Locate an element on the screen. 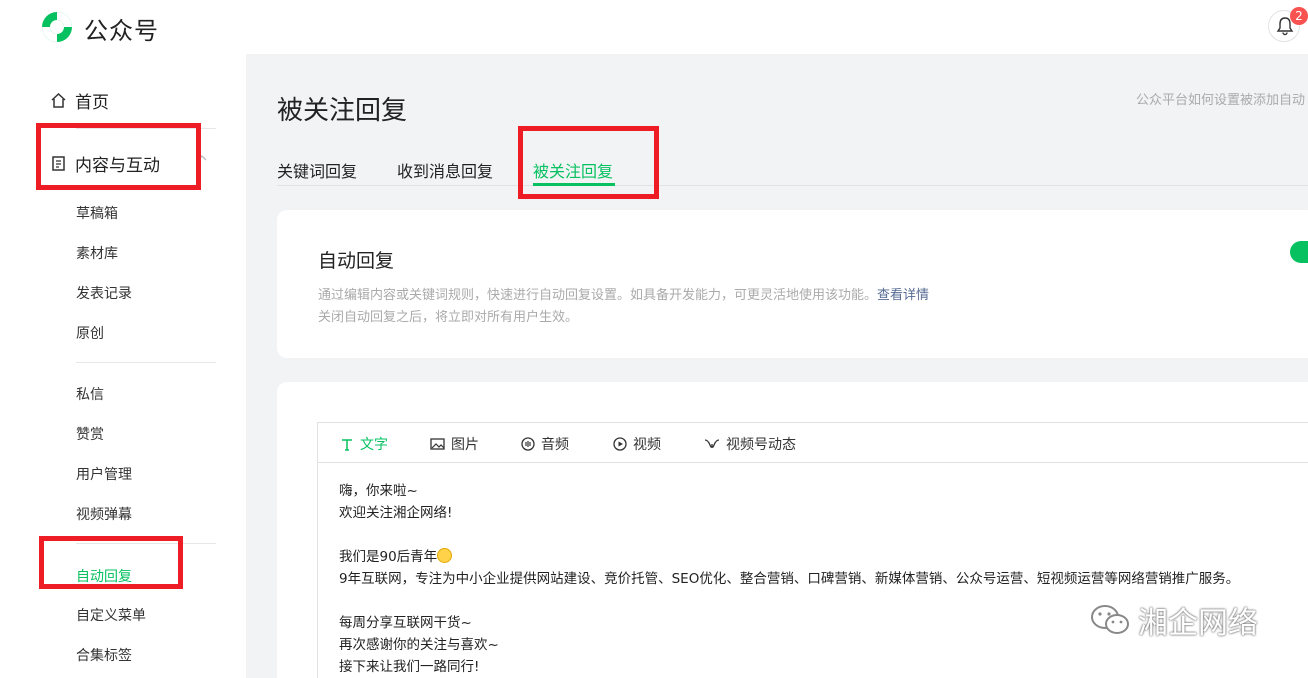 The width and height of the screenshot is (1308, 678). home-icon is located at coordinates (58, 100).